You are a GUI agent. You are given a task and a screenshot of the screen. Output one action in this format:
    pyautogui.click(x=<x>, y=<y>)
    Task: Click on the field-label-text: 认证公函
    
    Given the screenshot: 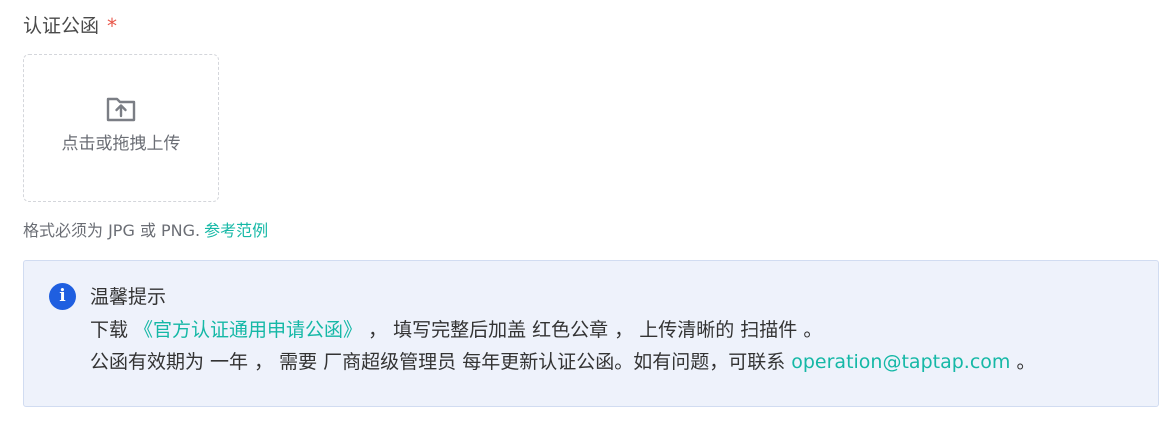 What is the action you would take?
    pyautogui.click(x=61, y=26)
    